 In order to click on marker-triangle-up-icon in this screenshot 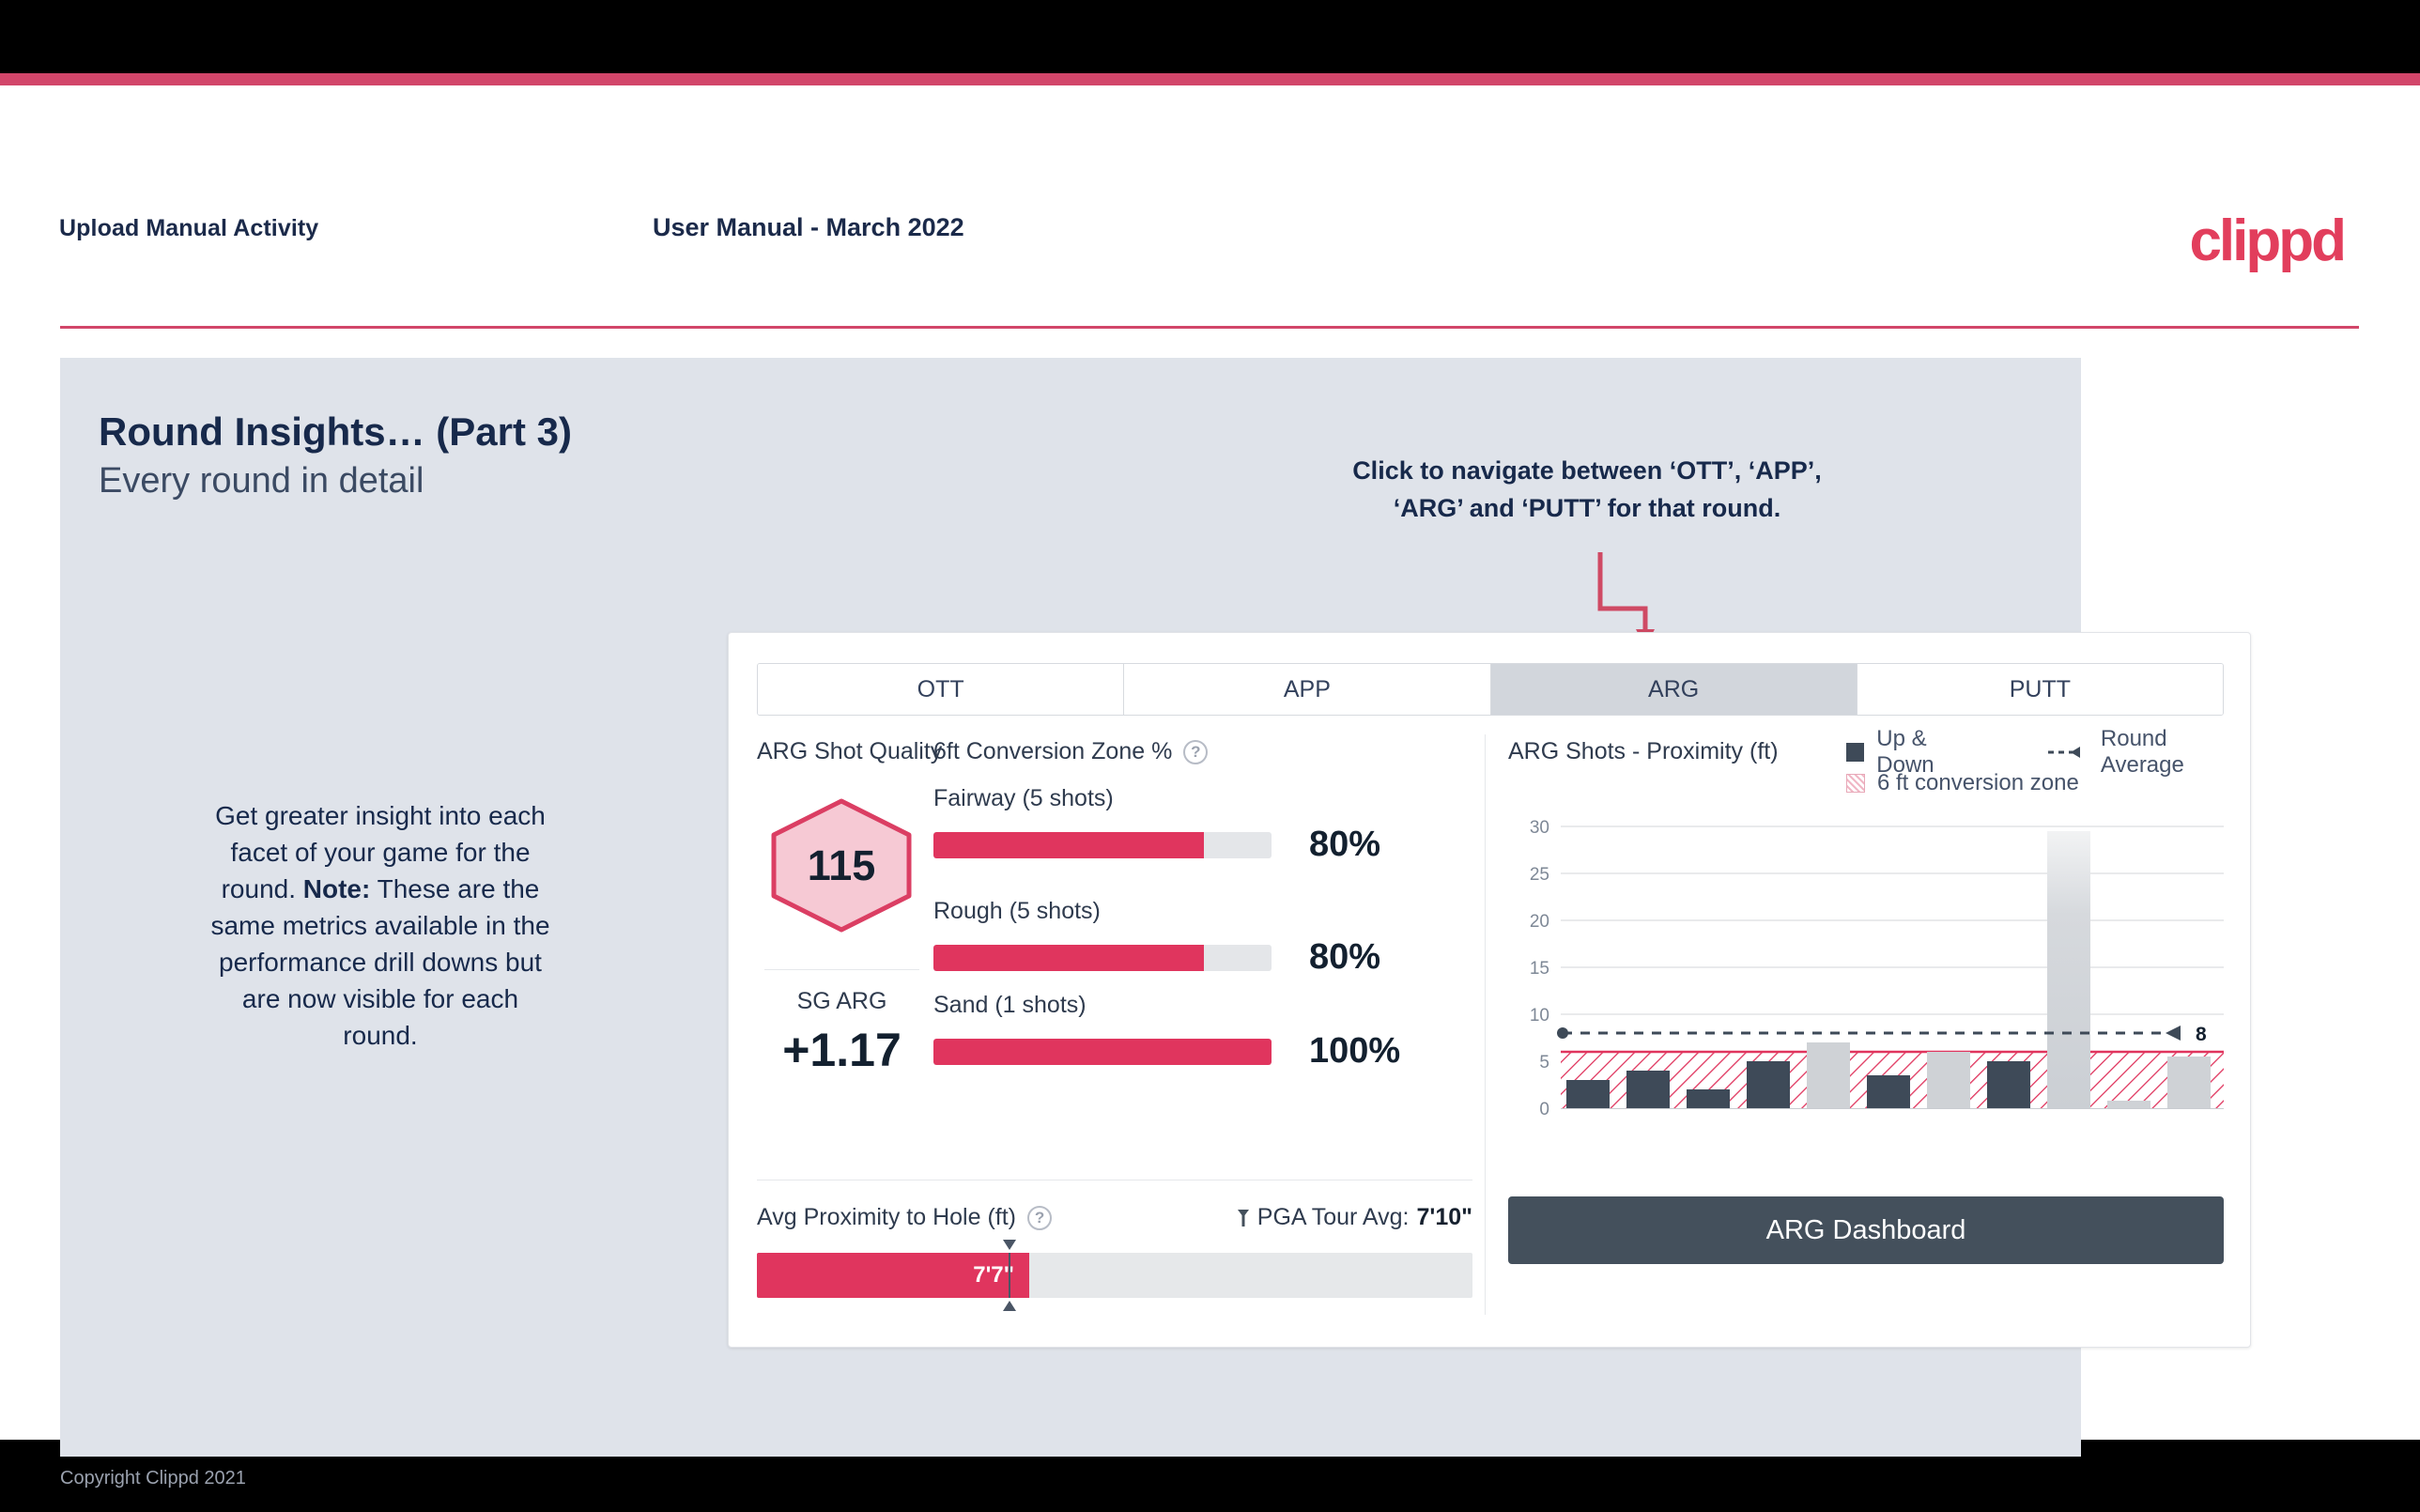, I will do `click(1009, 1306)`.